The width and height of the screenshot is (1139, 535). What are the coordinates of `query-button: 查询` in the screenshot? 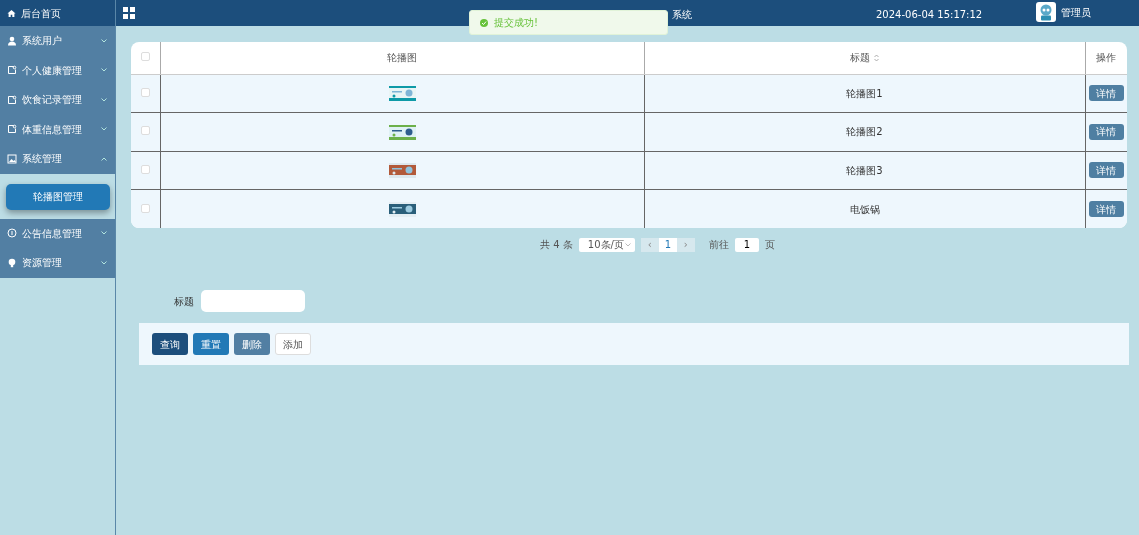 It's located at (170, 344).